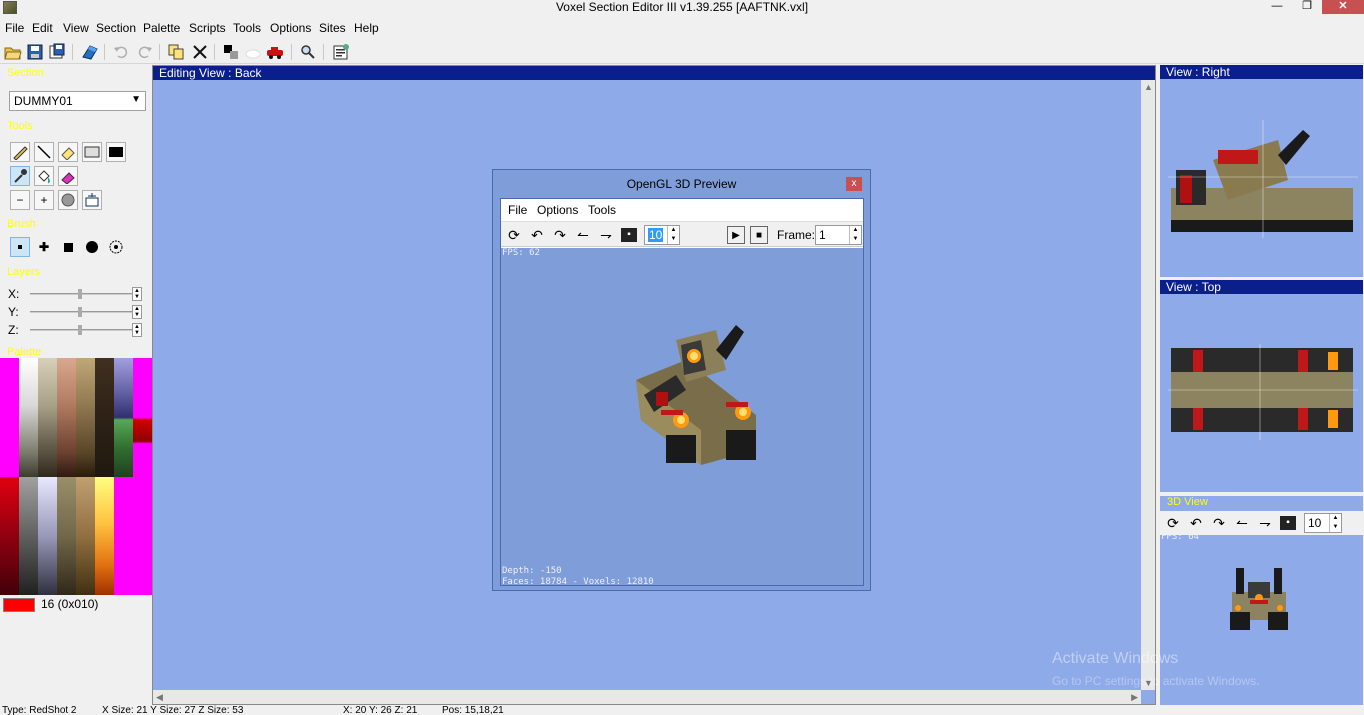  What do you see at coordinates (42, 28) in the screenshot?
I see `menu-edit: Edit` at bounding box center [42, 28].